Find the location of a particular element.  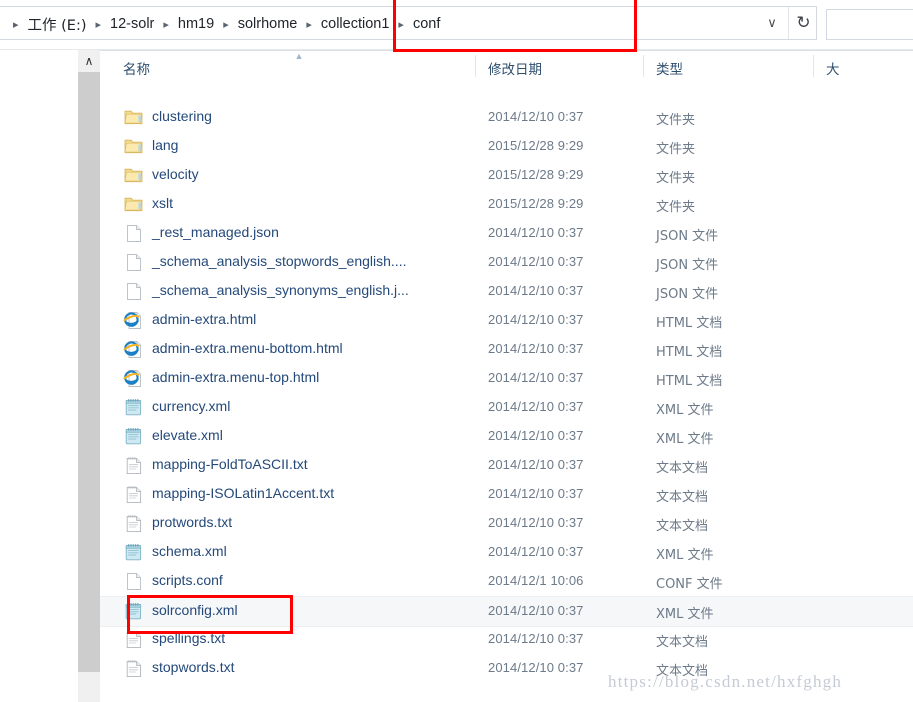

table-row: spellings.txt 2014/12/10 0:37 文本文档 is located at coordinates (506, 639).